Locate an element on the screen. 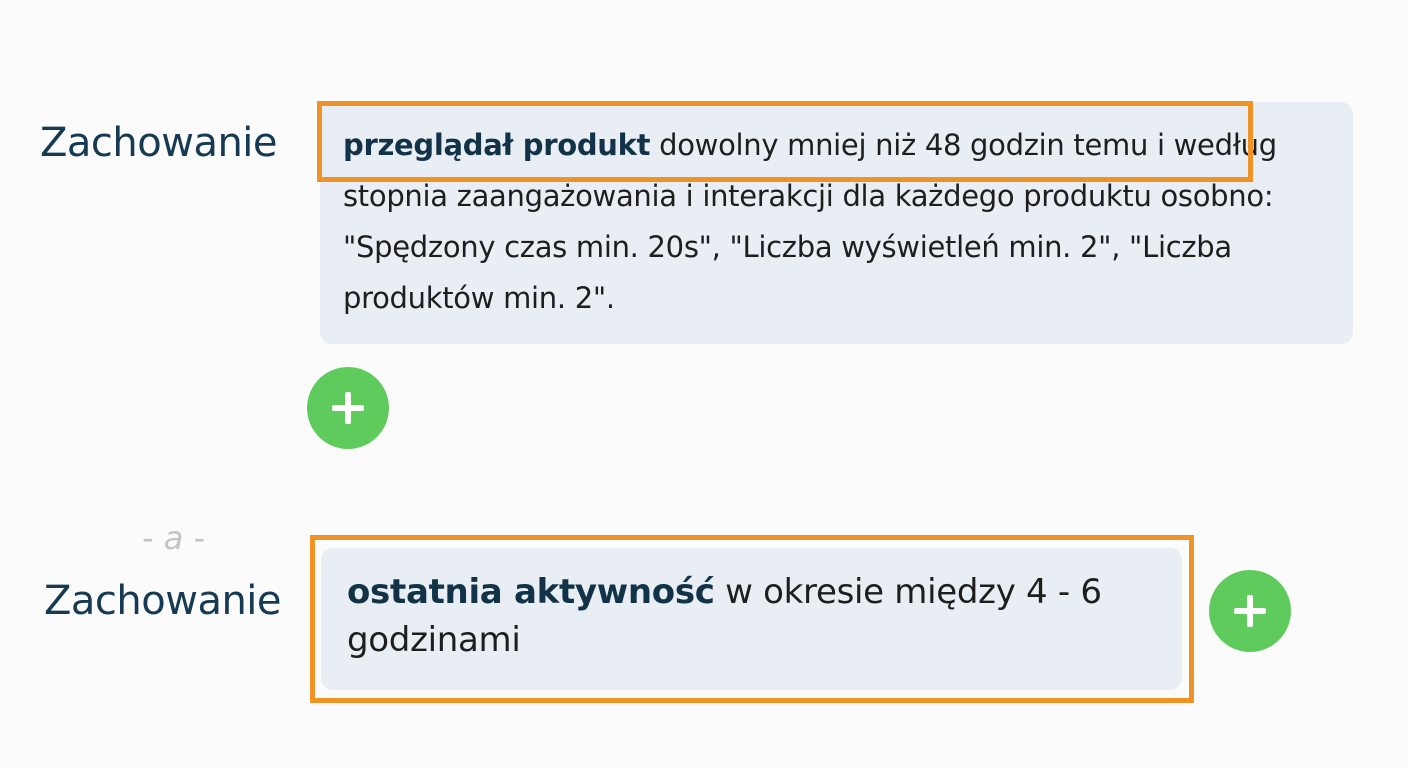 The width and height of the screenshot is (1408, 768). condition-keyword: ostatnia aktywność is located at coordinates (531, 592).